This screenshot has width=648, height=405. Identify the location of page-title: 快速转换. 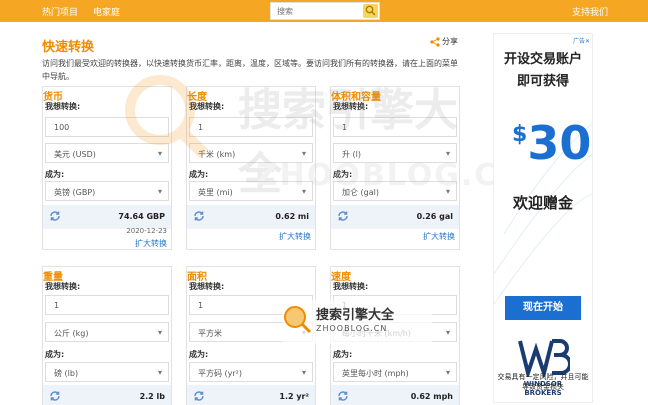
(68, 47).